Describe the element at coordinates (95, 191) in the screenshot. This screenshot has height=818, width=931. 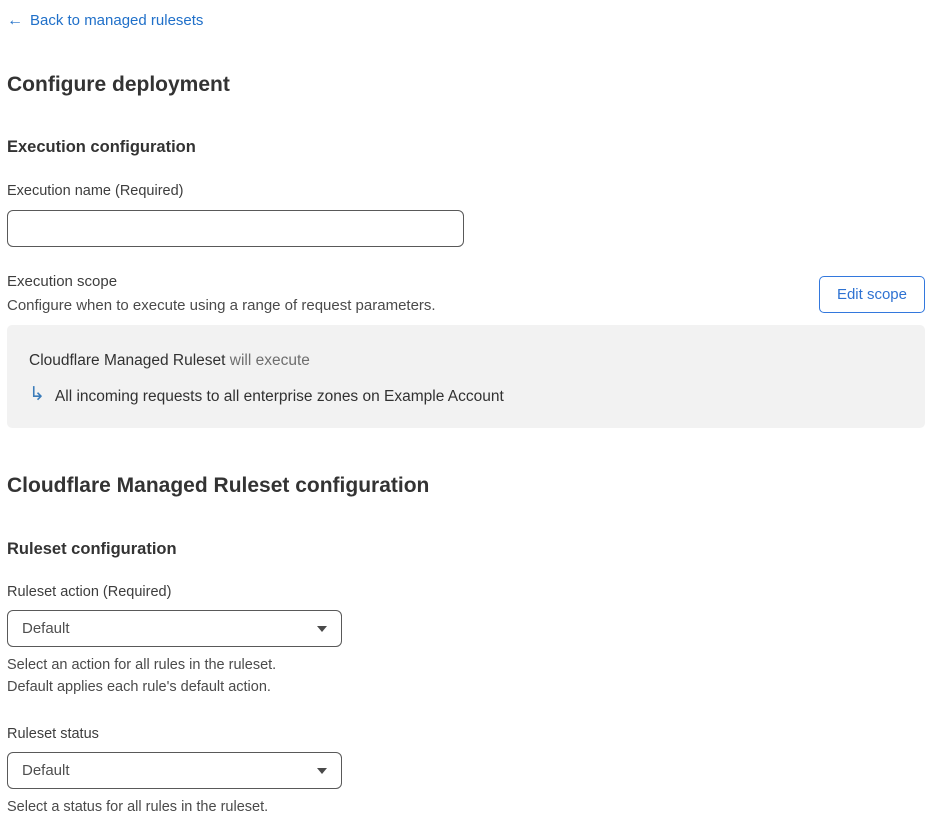
I see `execution-name-label: Execution name (Required)` at that location.